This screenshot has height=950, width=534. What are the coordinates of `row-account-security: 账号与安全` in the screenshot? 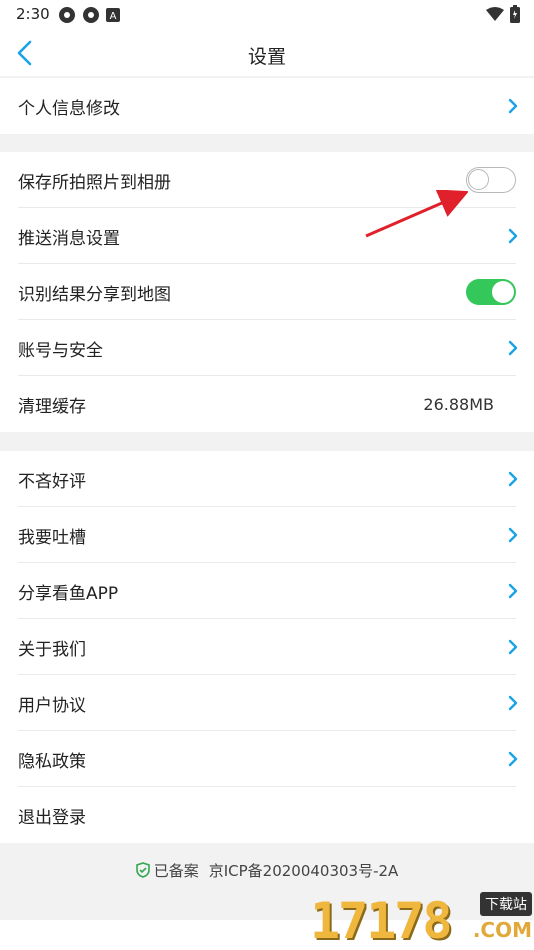 It's located at (267, 348).